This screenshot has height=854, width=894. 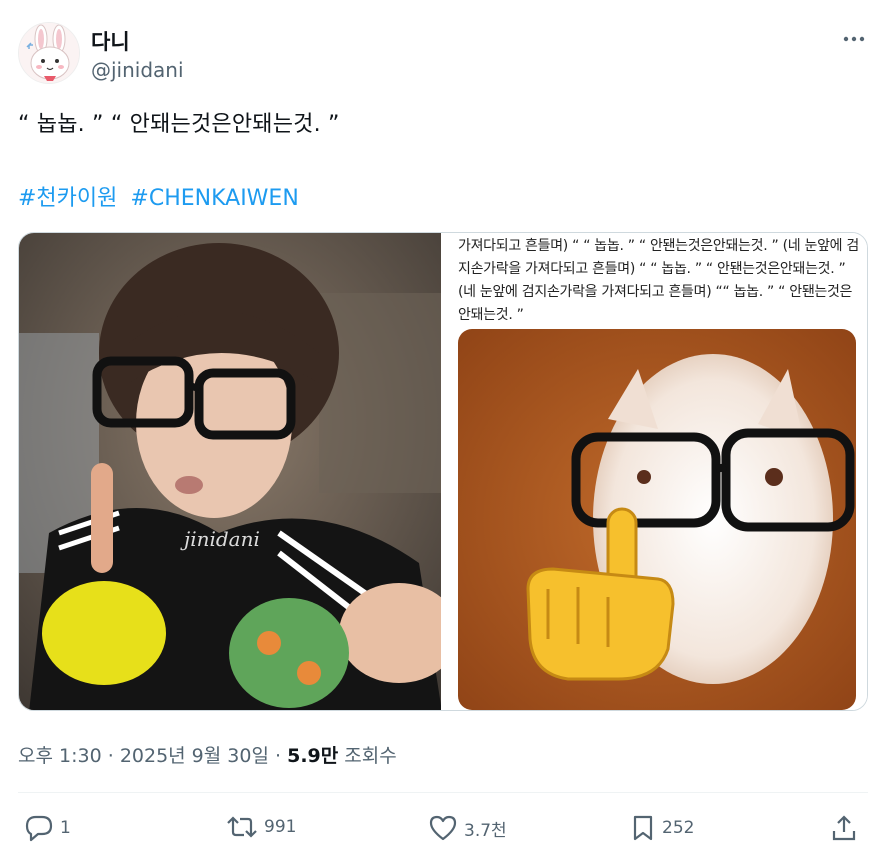 I want to click on bookmark-button: 252, so click(x=662, y=828).